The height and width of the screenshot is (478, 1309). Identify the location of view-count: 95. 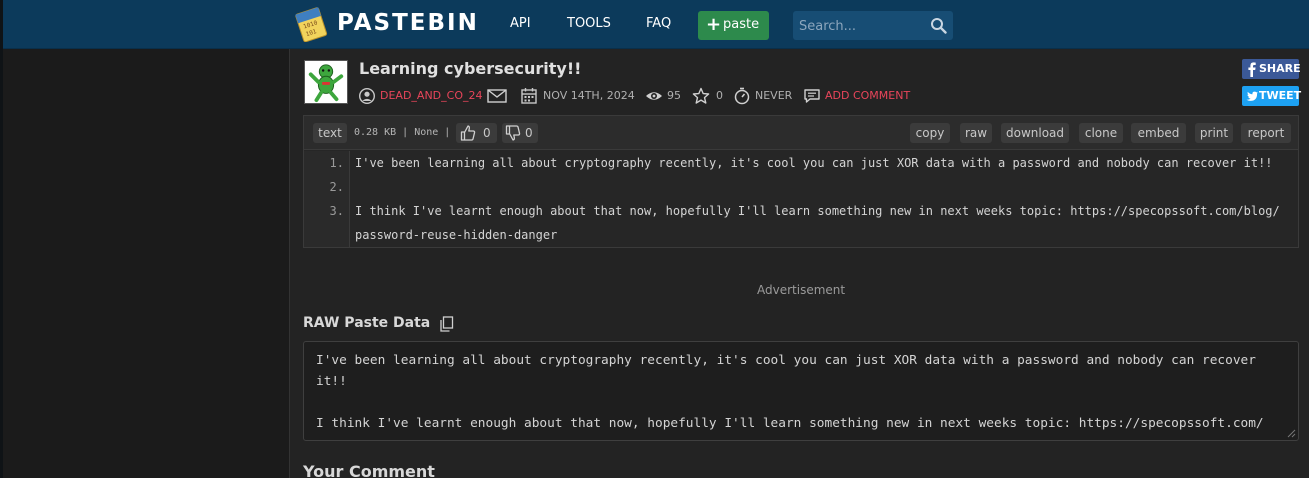
(674, 95).